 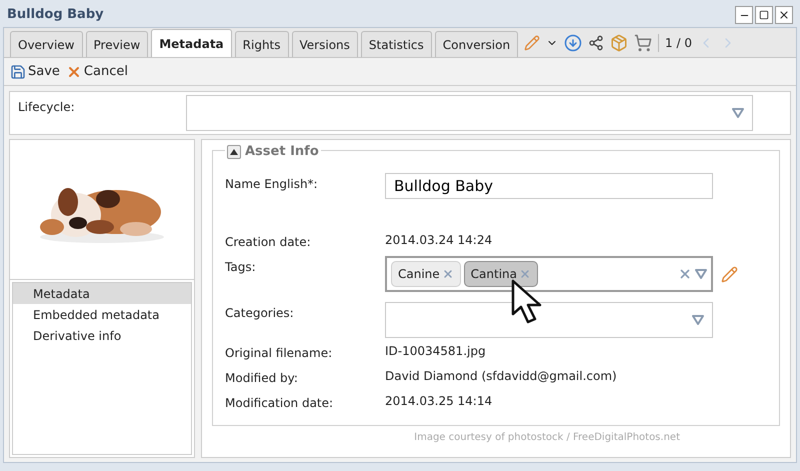 What do you see at coordinates (261, 44) in the screenshot?
I see `tab: Rights` at bounding box center [261, 44].